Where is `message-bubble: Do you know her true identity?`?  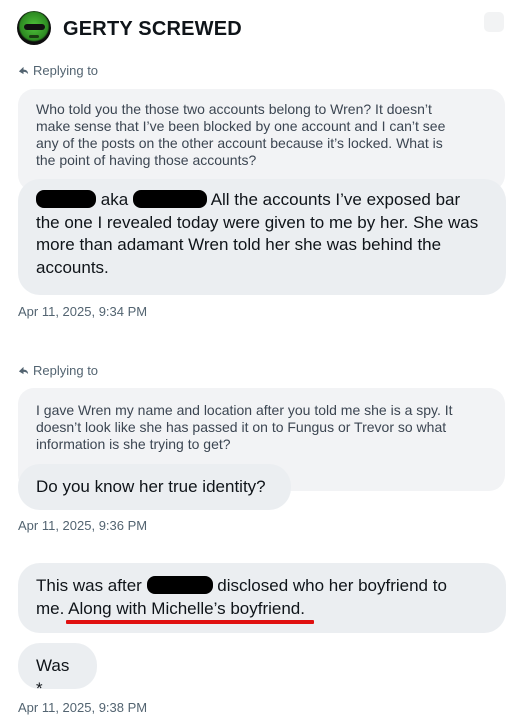
message-bubble: Do you know her true identity? is located at coordinates (154, 487).